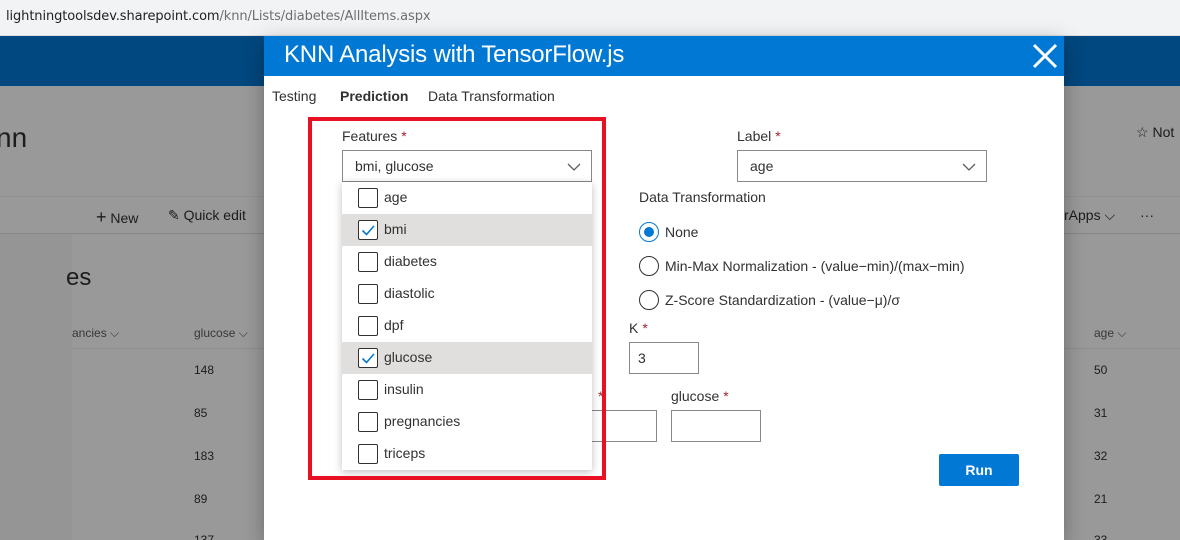 Image resolution: width=1180 pixels, height=540 pixels. Describe the element at coordinates (969, 167) in the screenshot. I see `chevron-down-icon` at that location.